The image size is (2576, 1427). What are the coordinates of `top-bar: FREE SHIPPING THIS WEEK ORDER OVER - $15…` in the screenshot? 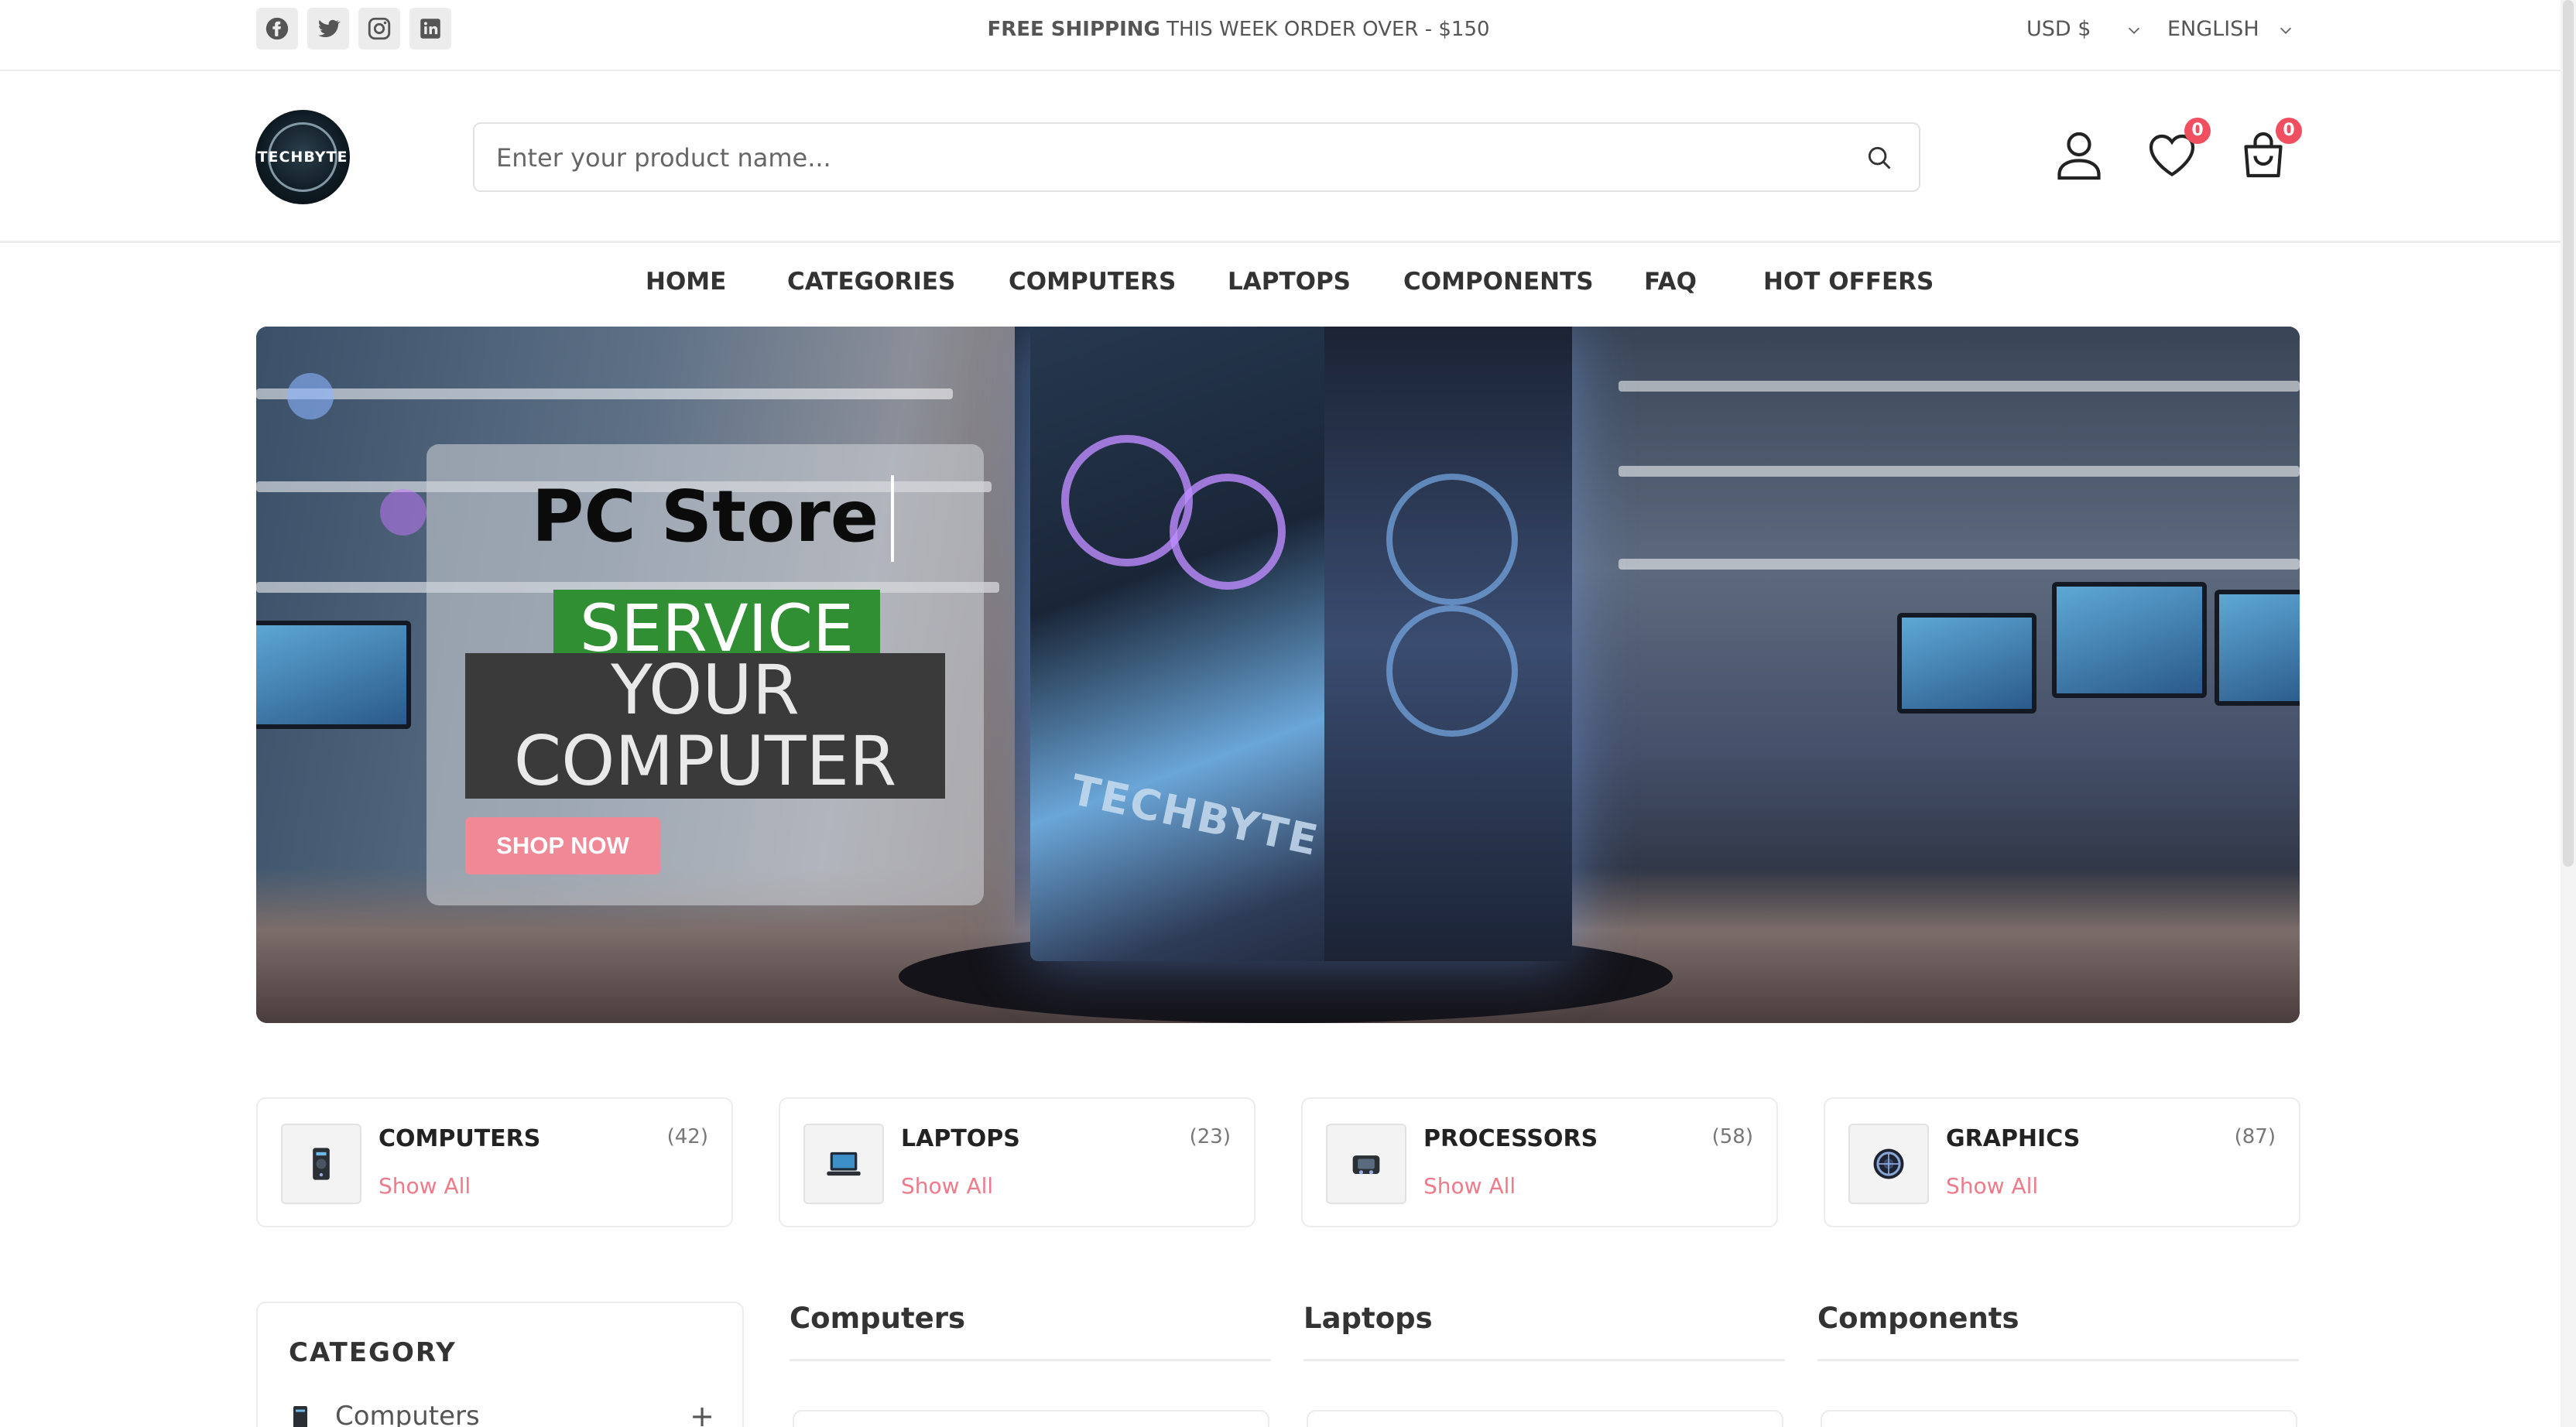 It's located at (1288, 35).